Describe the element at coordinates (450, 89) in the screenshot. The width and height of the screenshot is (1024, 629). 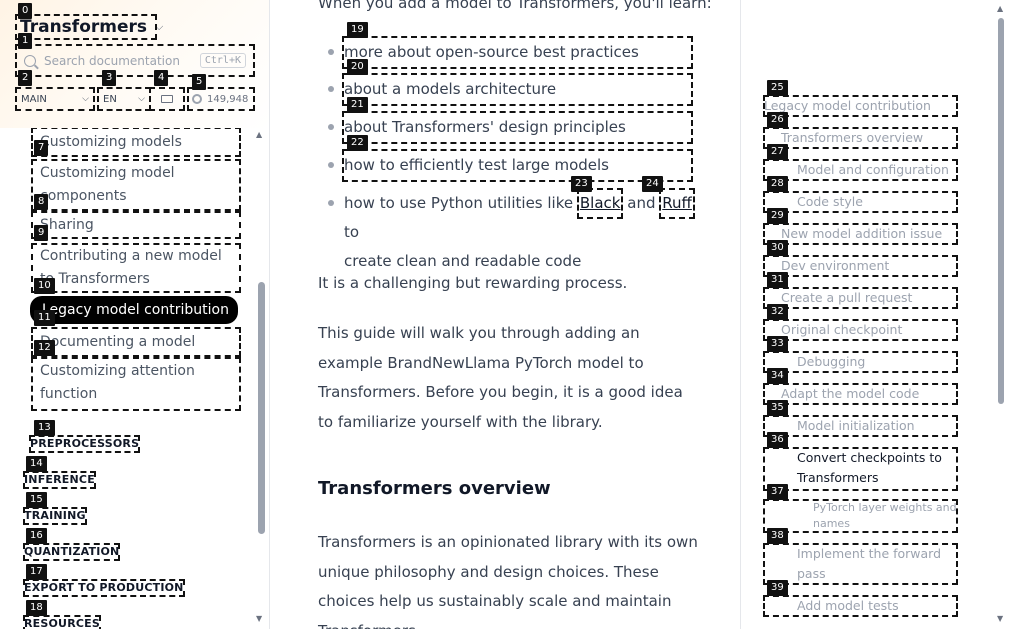
I see `bullet-text: about a models architecture` at that location.